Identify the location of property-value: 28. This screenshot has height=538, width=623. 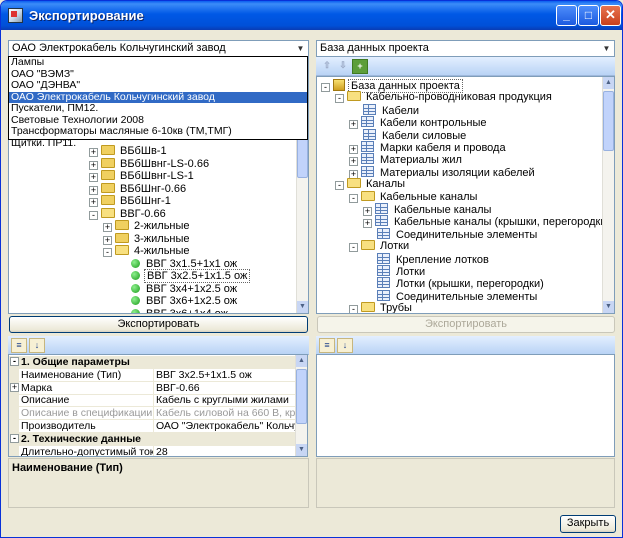
(226, 451).